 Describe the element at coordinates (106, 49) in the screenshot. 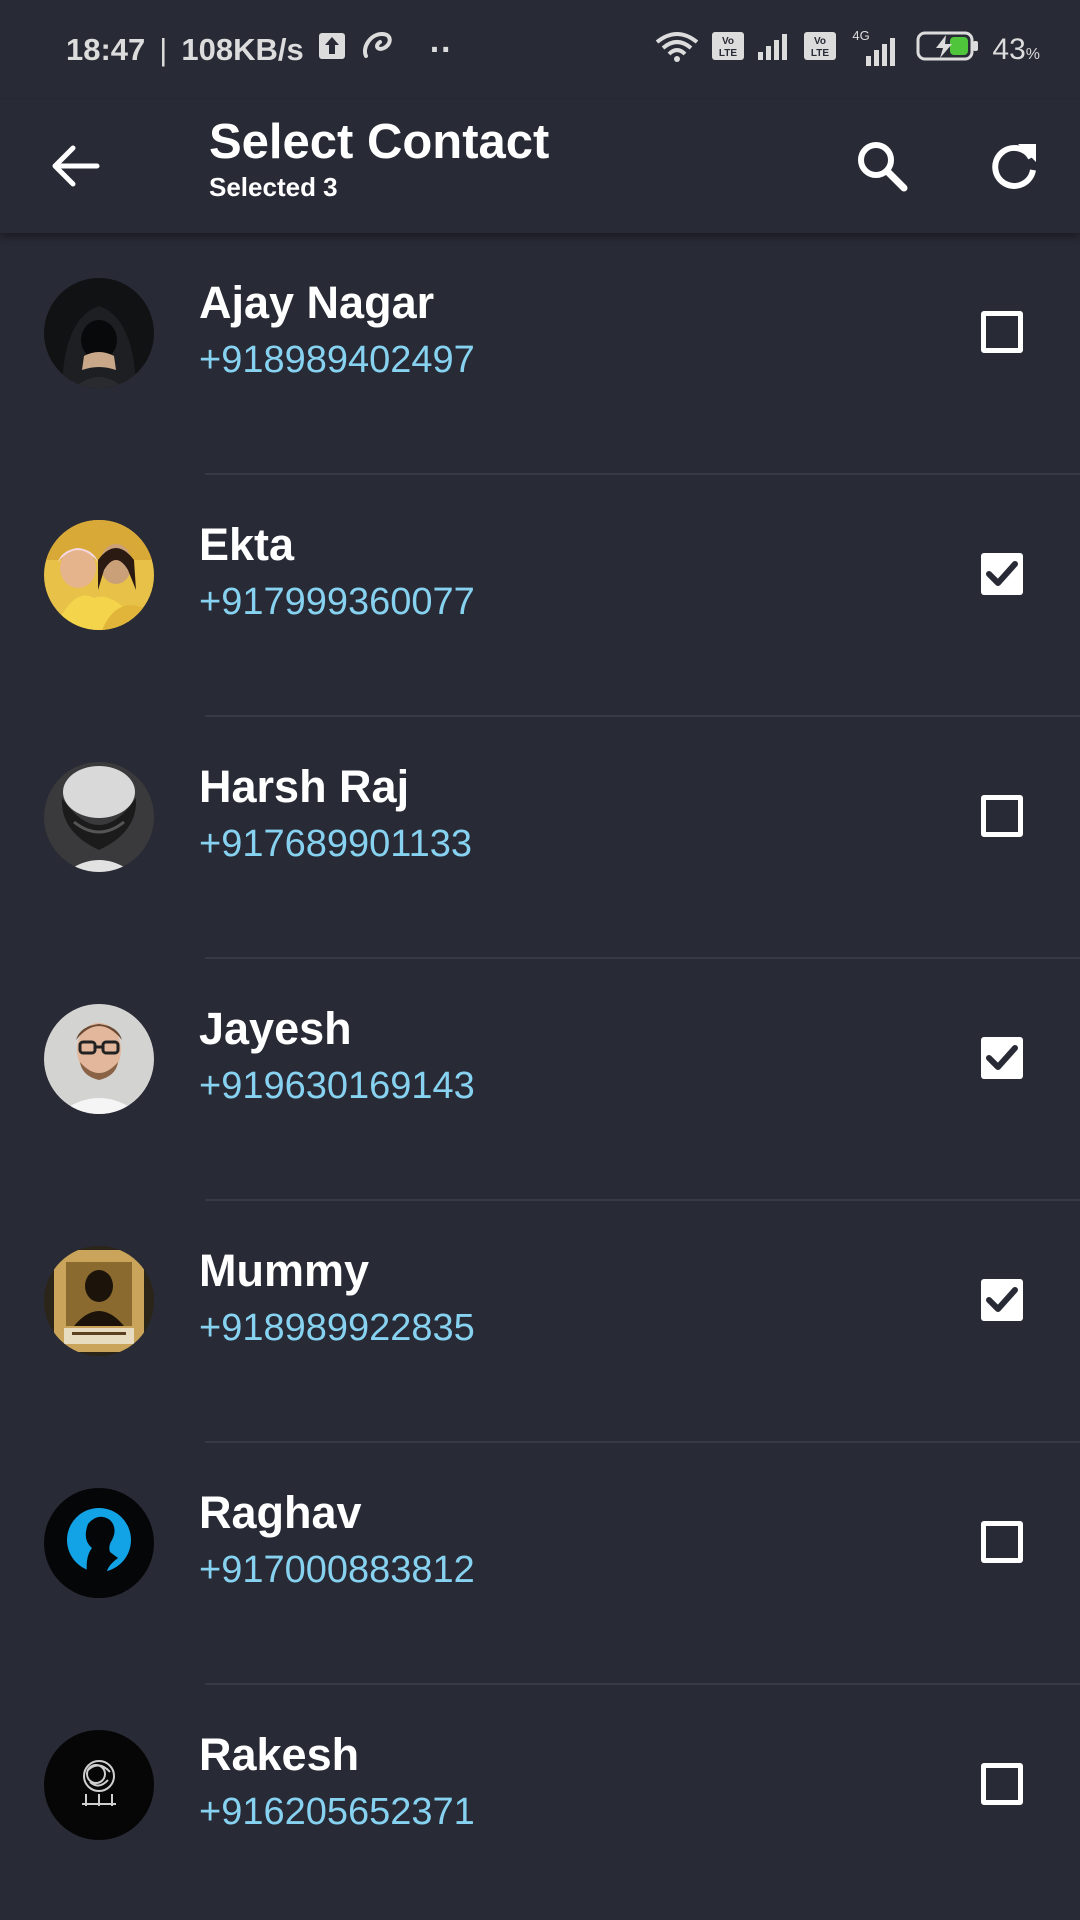

I see `status-time: 18:47` at that location.